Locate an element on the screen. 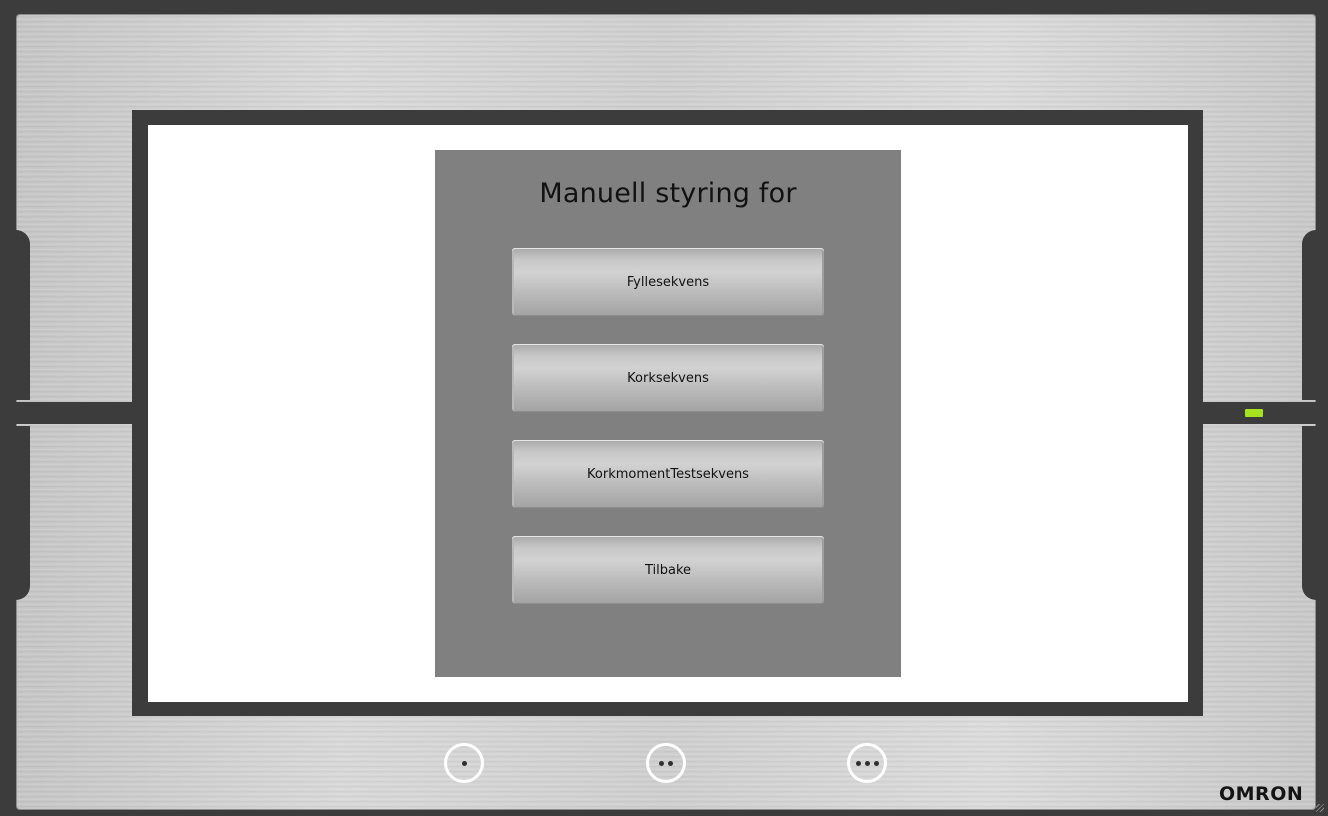 The width and height of the screenshot is (1328, 816). left-side-notch-lower is located at coordinates (23, 513).